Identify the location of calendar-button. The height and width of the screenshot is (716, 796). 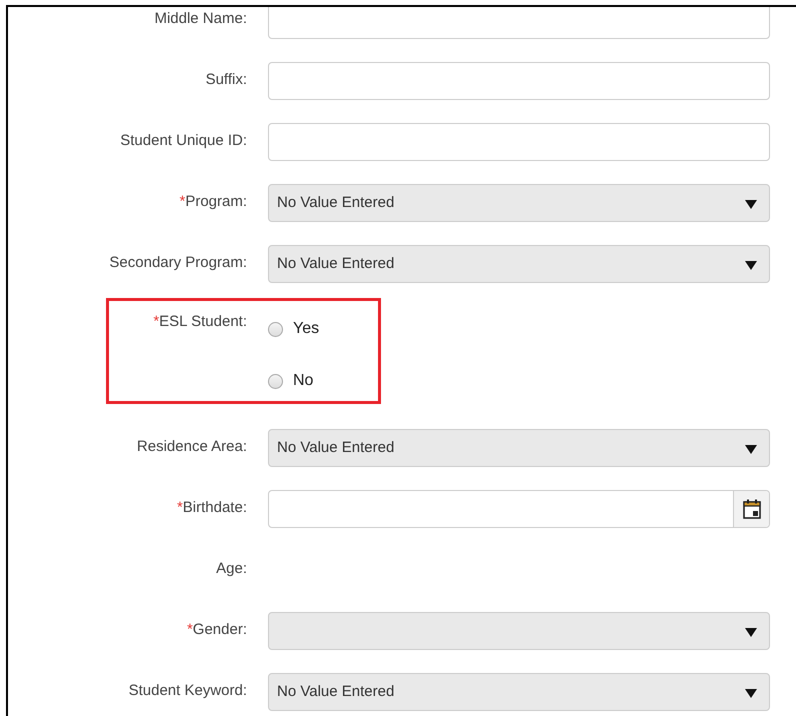
(751, 509).